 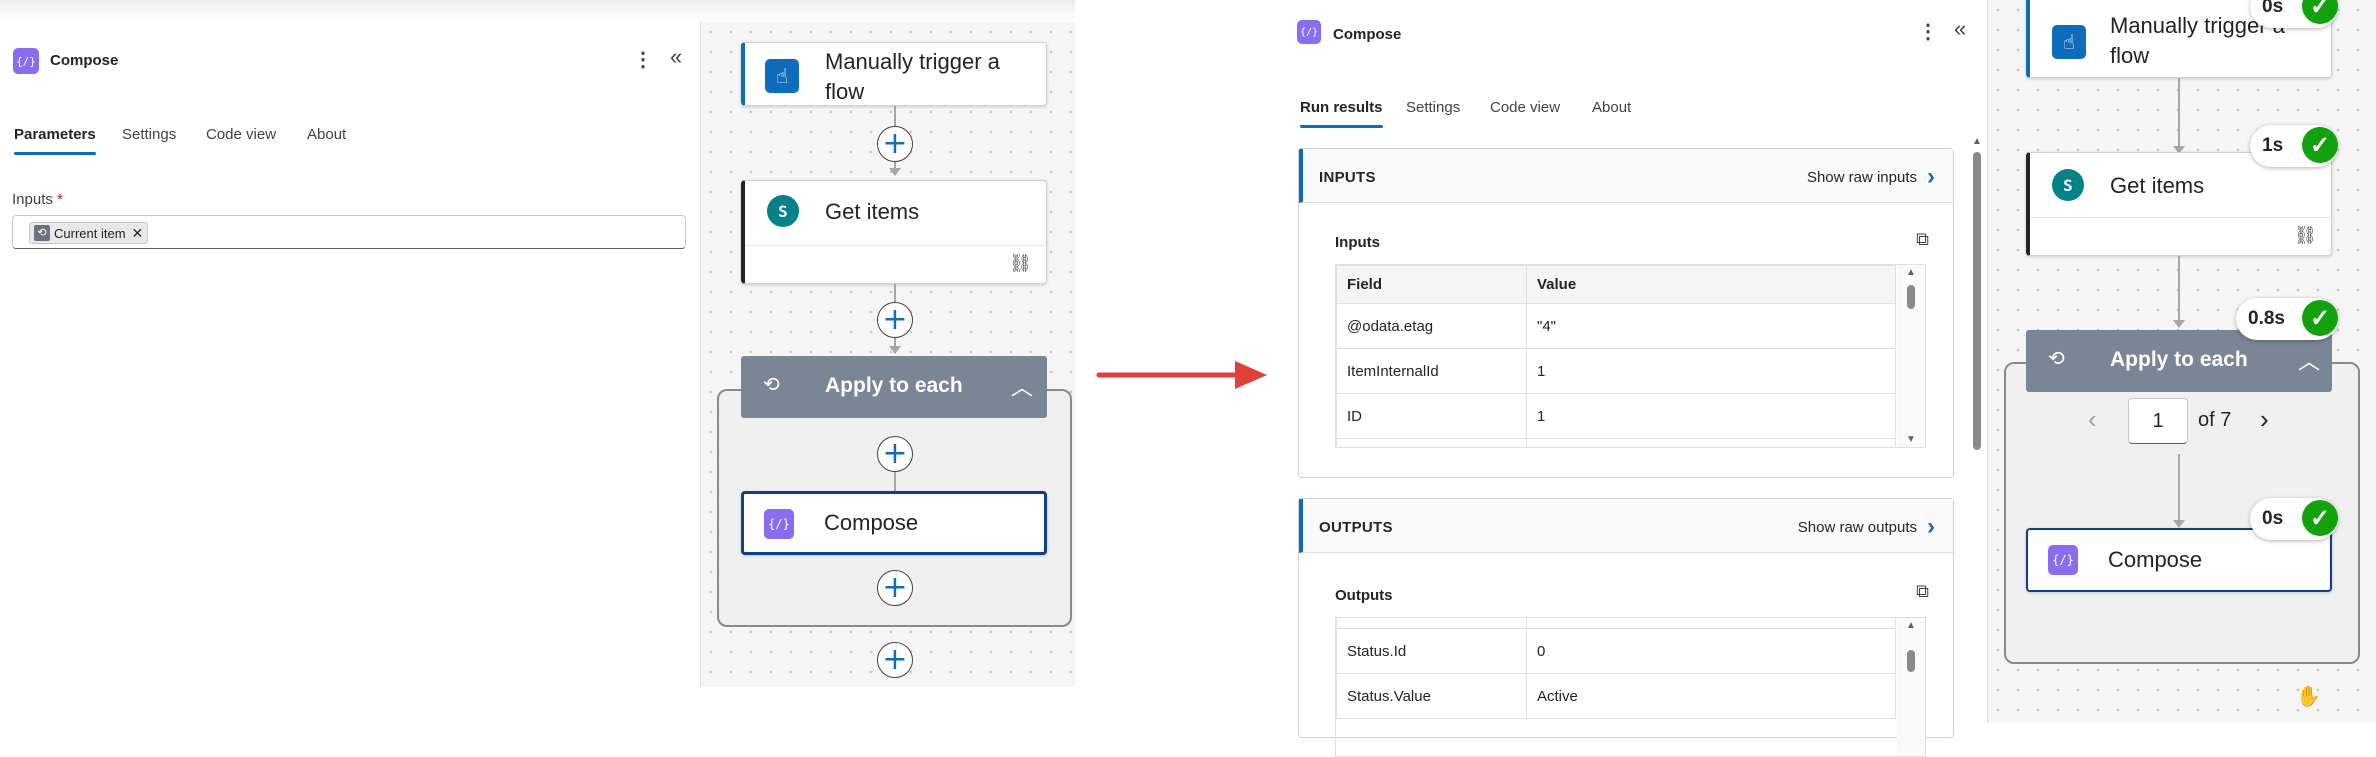 What do you see at coordinates (1431, 326) in the screenshot?
I see `field-cell: @odata.etag` at bounding box center [1431, 326].